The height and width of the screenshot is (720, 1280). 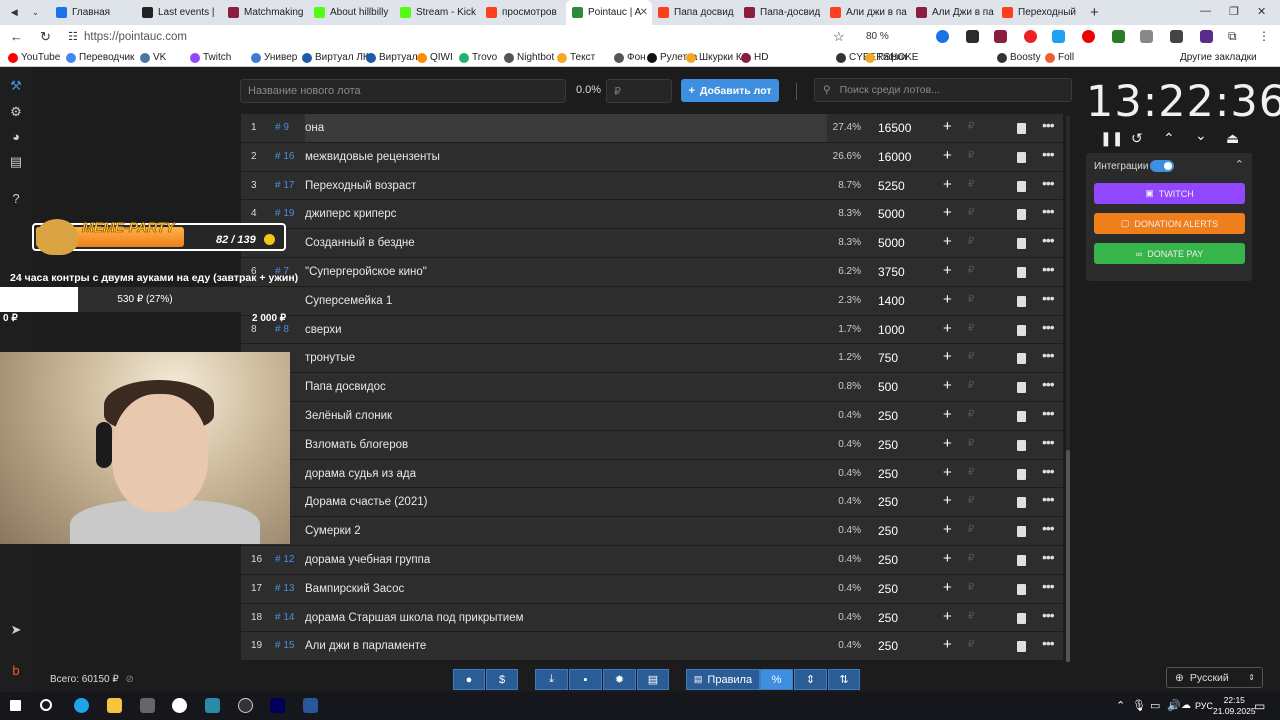 I want to click on bug-report-button: ✹, so click(x=619, y=679).